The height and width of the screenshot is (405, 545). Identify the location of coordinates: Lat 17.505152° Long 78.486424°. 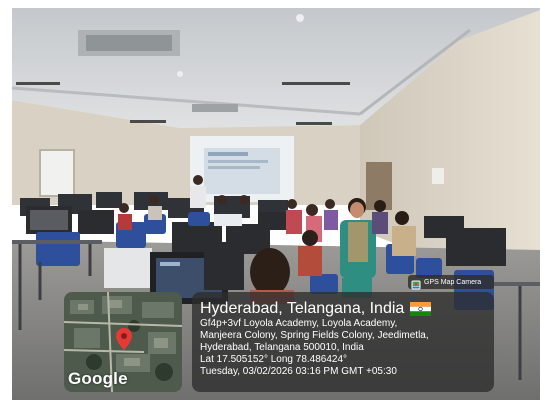
(274, 359).